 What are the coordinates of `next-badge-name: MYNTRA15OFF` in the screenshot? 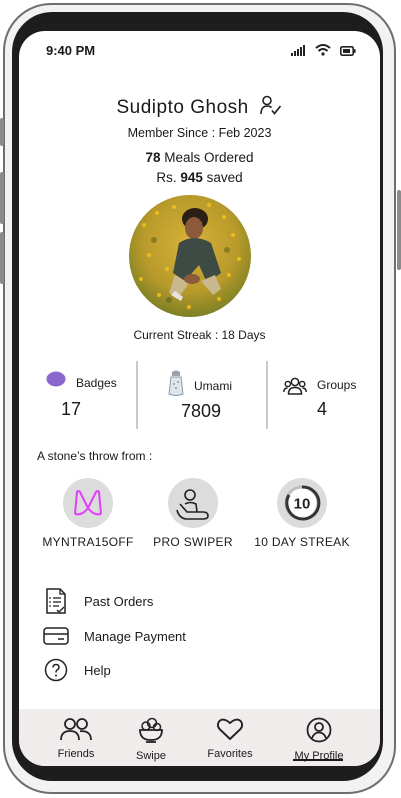 It's located at (88, 542).